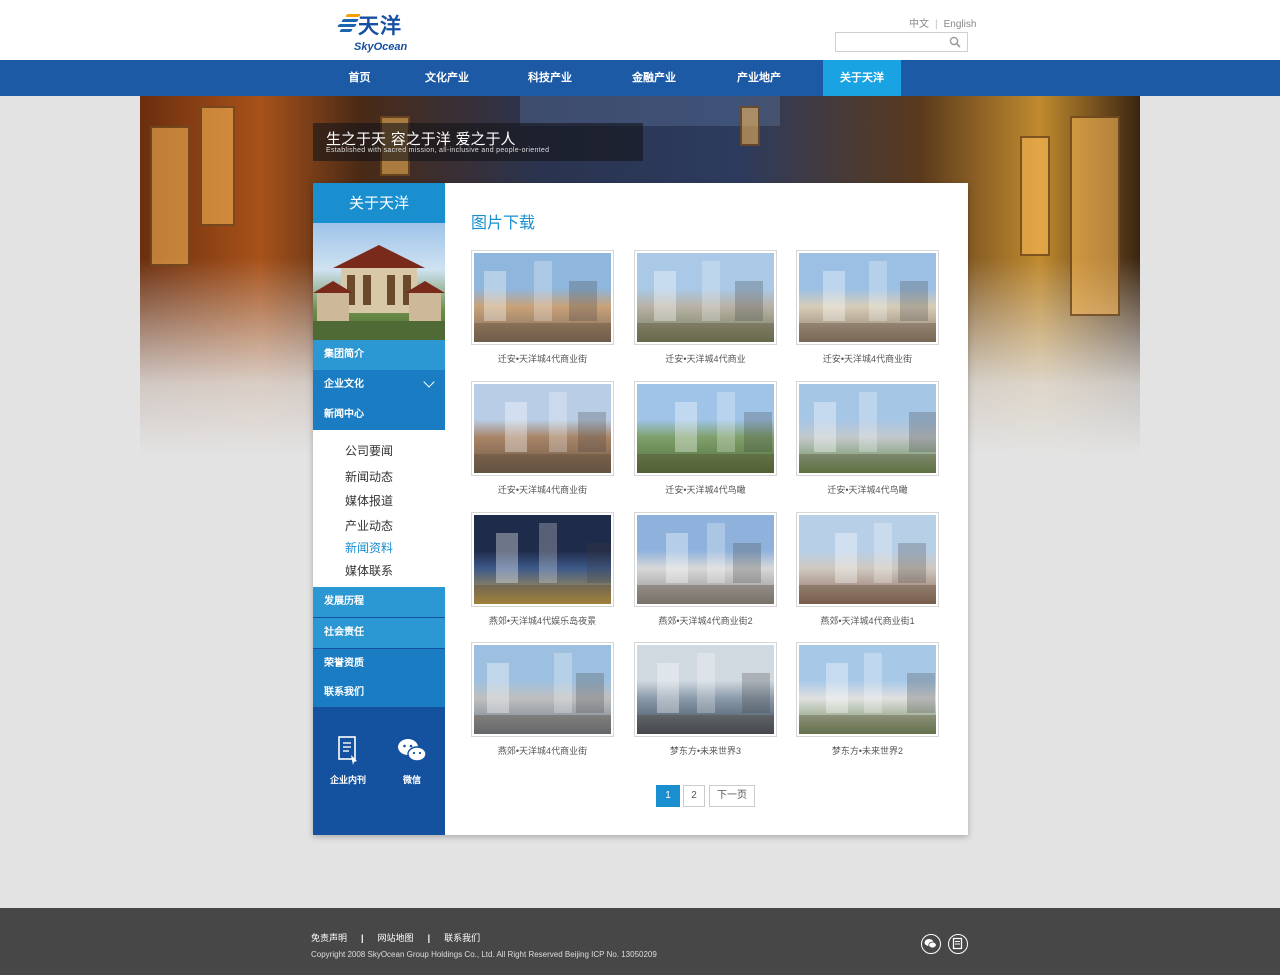 Image resolution: width=1280 pixels, height=975 pixels. What do you see at coordinates (919, 24) in the screenshot?
I see `lang-chinese-link: 中文` at bounding box center [919, 24].